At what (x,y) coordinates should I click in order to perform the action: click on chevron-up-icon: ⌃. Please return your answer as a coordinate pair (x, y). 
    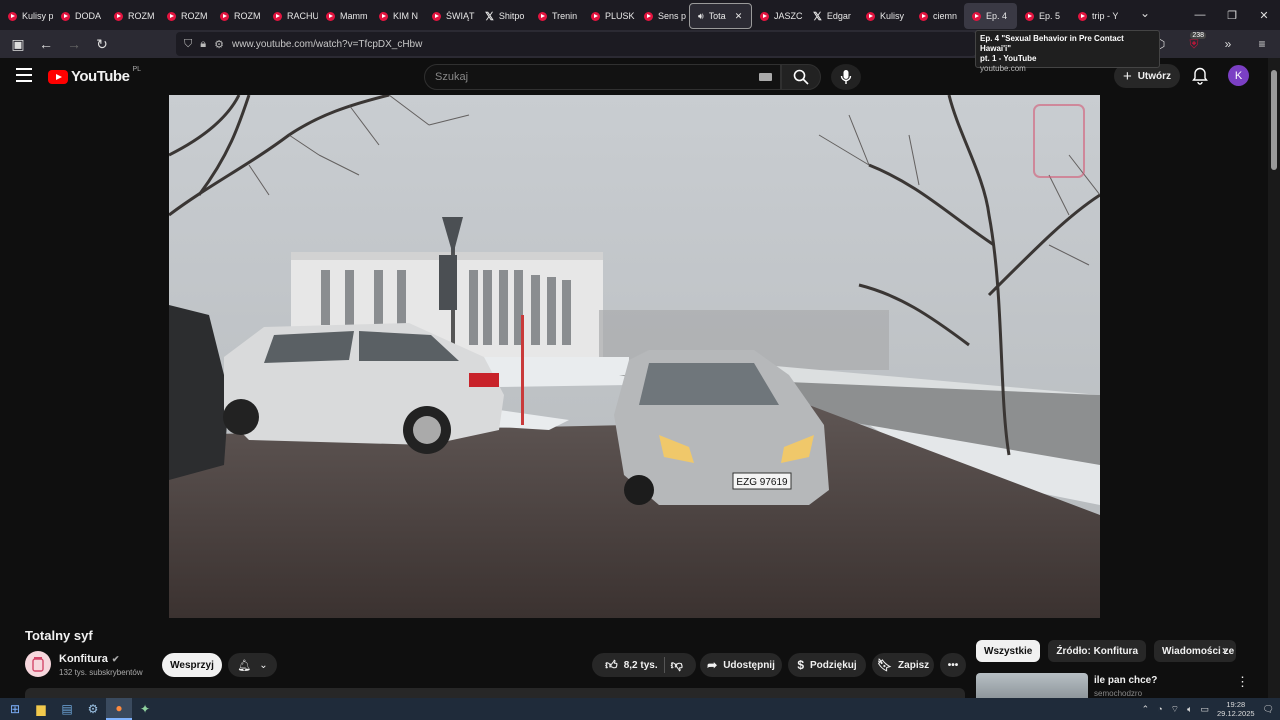
    Looking at the image, I should click on (1146, 709).